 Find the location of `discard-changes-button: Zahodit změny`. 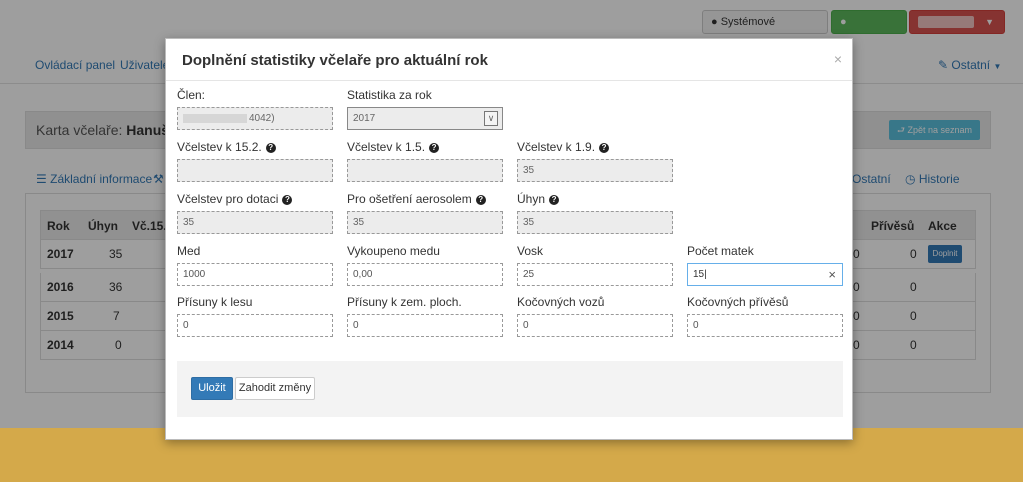

discard-changes-button: Zahodit změny is located at coordinates (275, 388).